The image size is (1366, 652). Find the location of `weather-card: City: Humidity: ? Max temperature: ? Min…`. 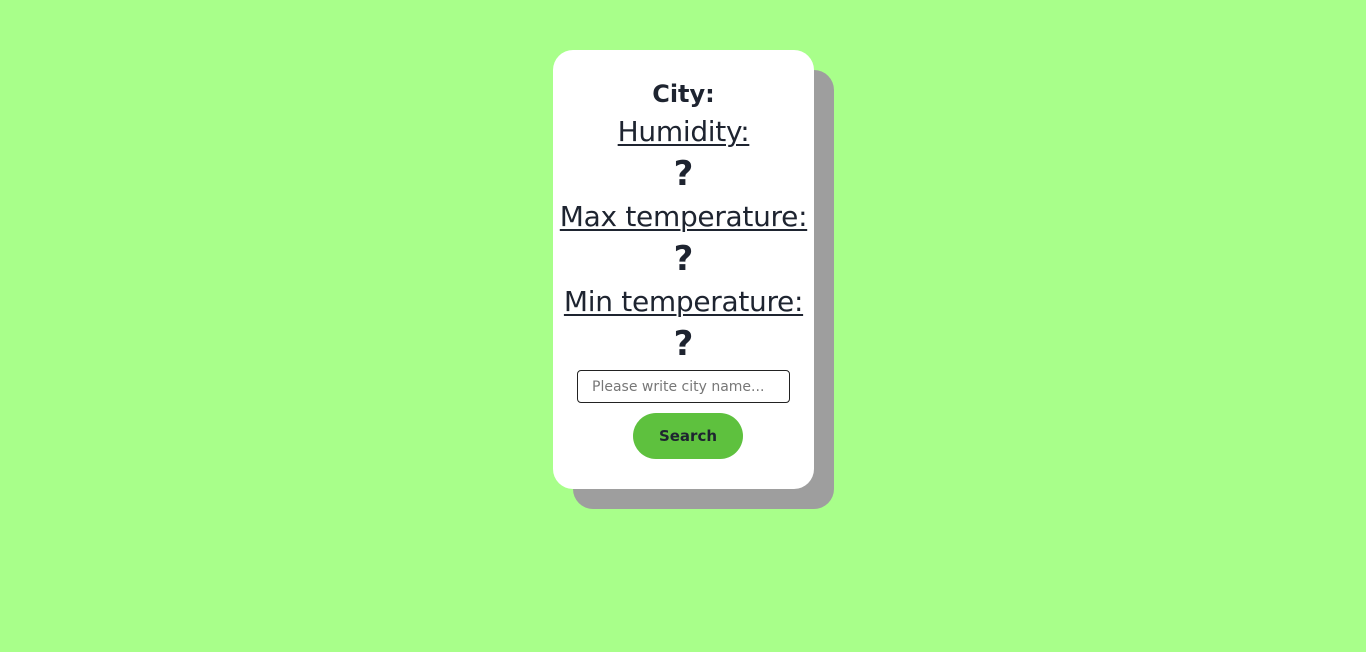

weather-card: City: Humidity: ? Max temperature: ? Min… is located at coordinates (683, 269).